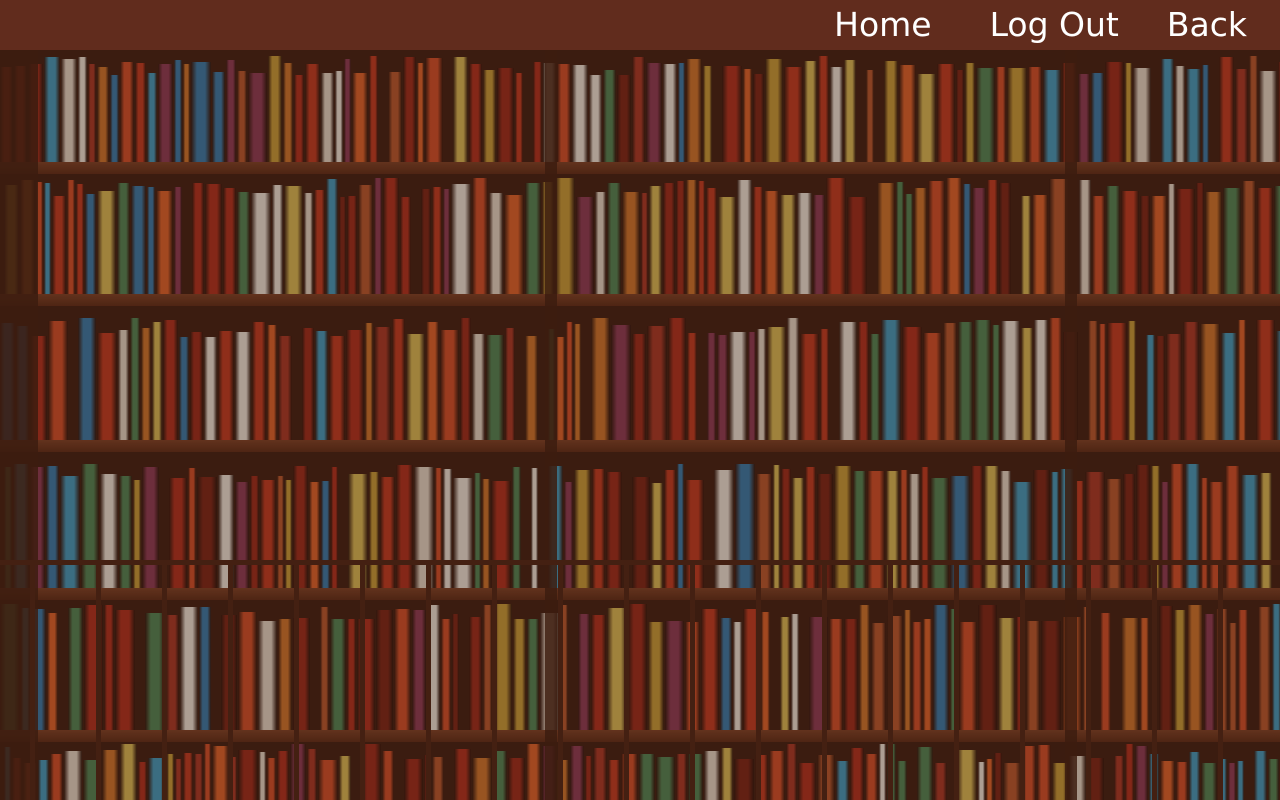 The width and height of the screenshot is (1280, 800). What do you see at coordinates (882, 25) in the screenshot?
I see `home-link: Home` at bounding box center [882, 25].